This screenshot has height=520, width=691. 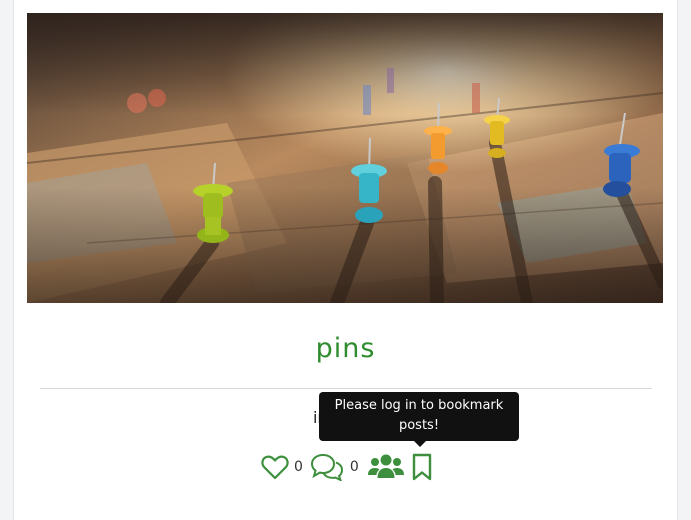 I want to click on post-title: pins, so click(x=345, y=348).